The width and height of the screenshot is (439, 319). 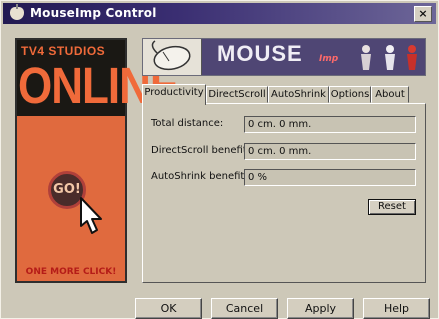 I want to click on total-distance-field: 0 cm. 0 mm., so click(x=330, y=124).